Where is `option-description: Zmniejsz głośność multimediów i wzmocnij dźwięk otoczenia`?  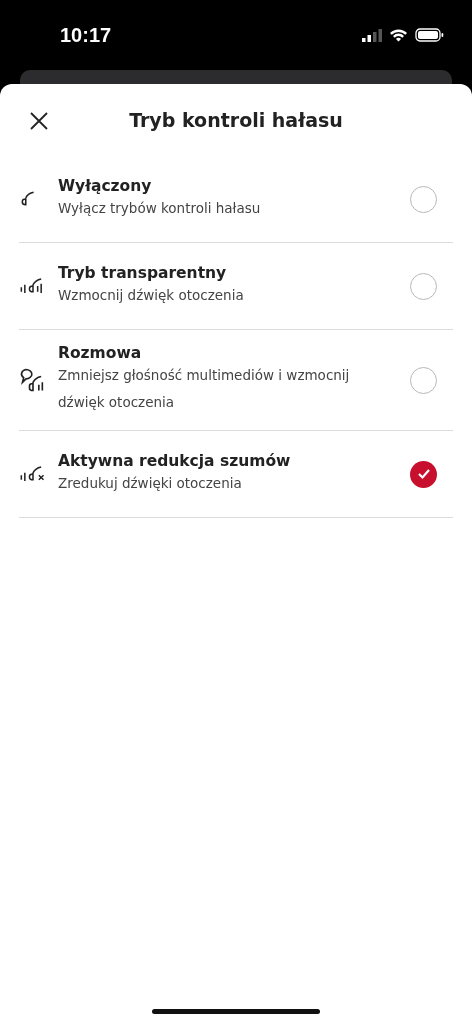 option-description: Zmniejsz głośność multimediów i wzmocnij dźwięk otoczenia is located at coordinates (204, 389).